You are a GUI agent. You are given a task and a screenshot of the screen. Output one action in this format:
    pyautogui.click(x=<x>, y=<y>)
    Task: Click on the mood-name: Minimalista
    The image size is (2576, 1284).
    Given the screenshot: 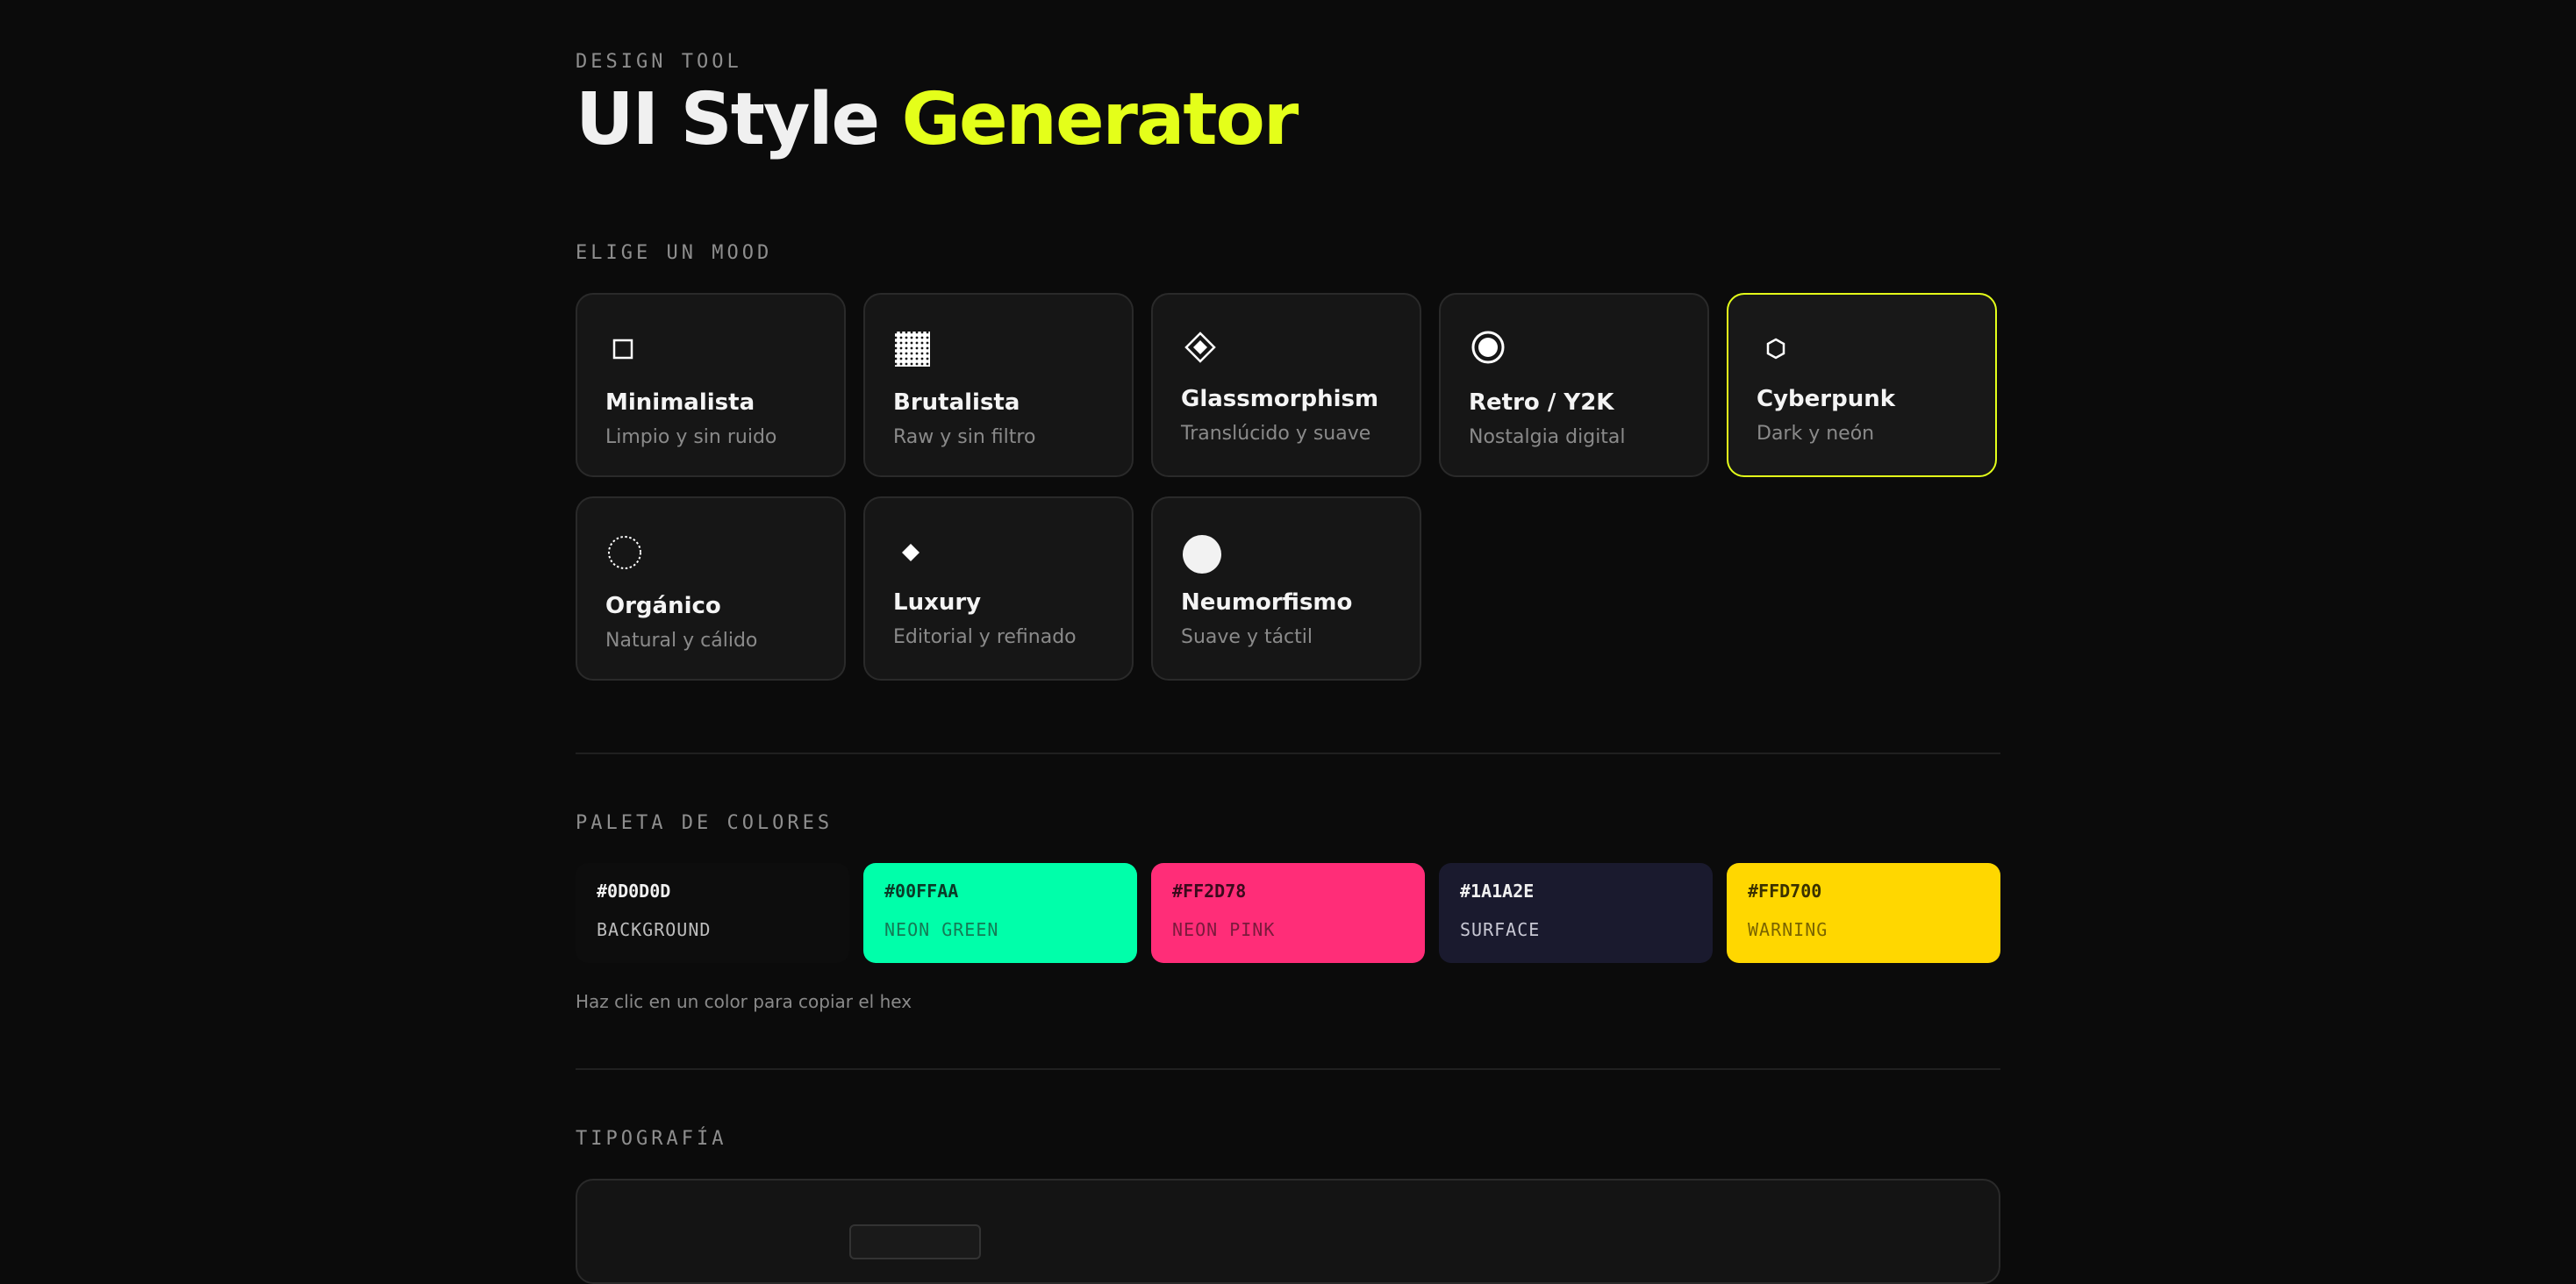 What is the action you would take?
    pyautogui.click(x=680, y=402)
    